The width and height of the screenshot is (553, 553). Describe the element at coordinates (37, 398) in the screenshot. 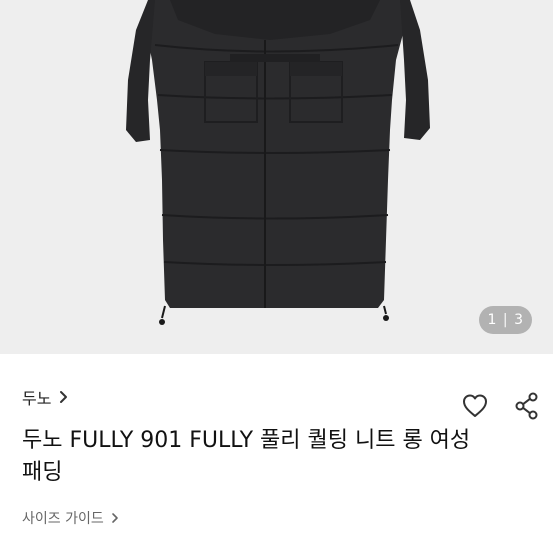

I see `brand-name: 두노` at that location.